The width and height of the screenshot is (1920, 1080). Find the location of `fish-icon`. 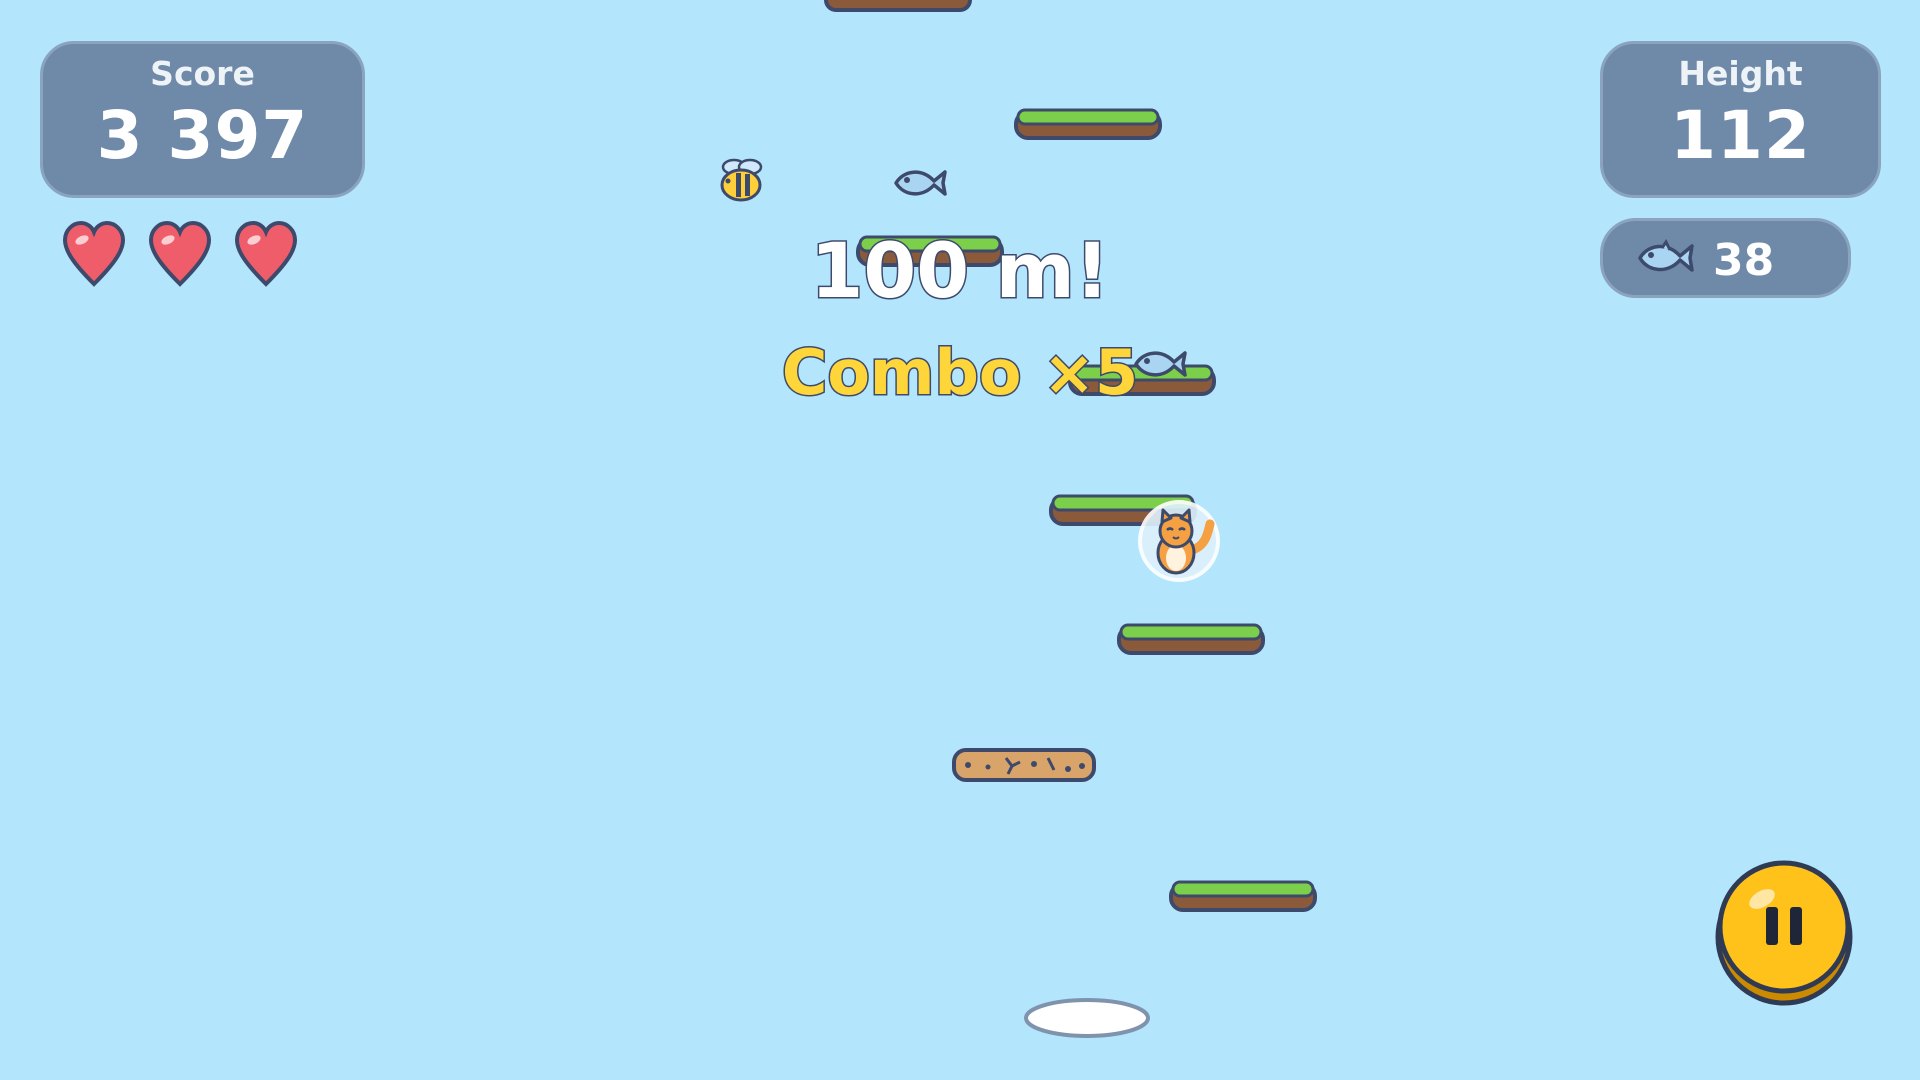

fish-icon is located at coordinates (920, 183).